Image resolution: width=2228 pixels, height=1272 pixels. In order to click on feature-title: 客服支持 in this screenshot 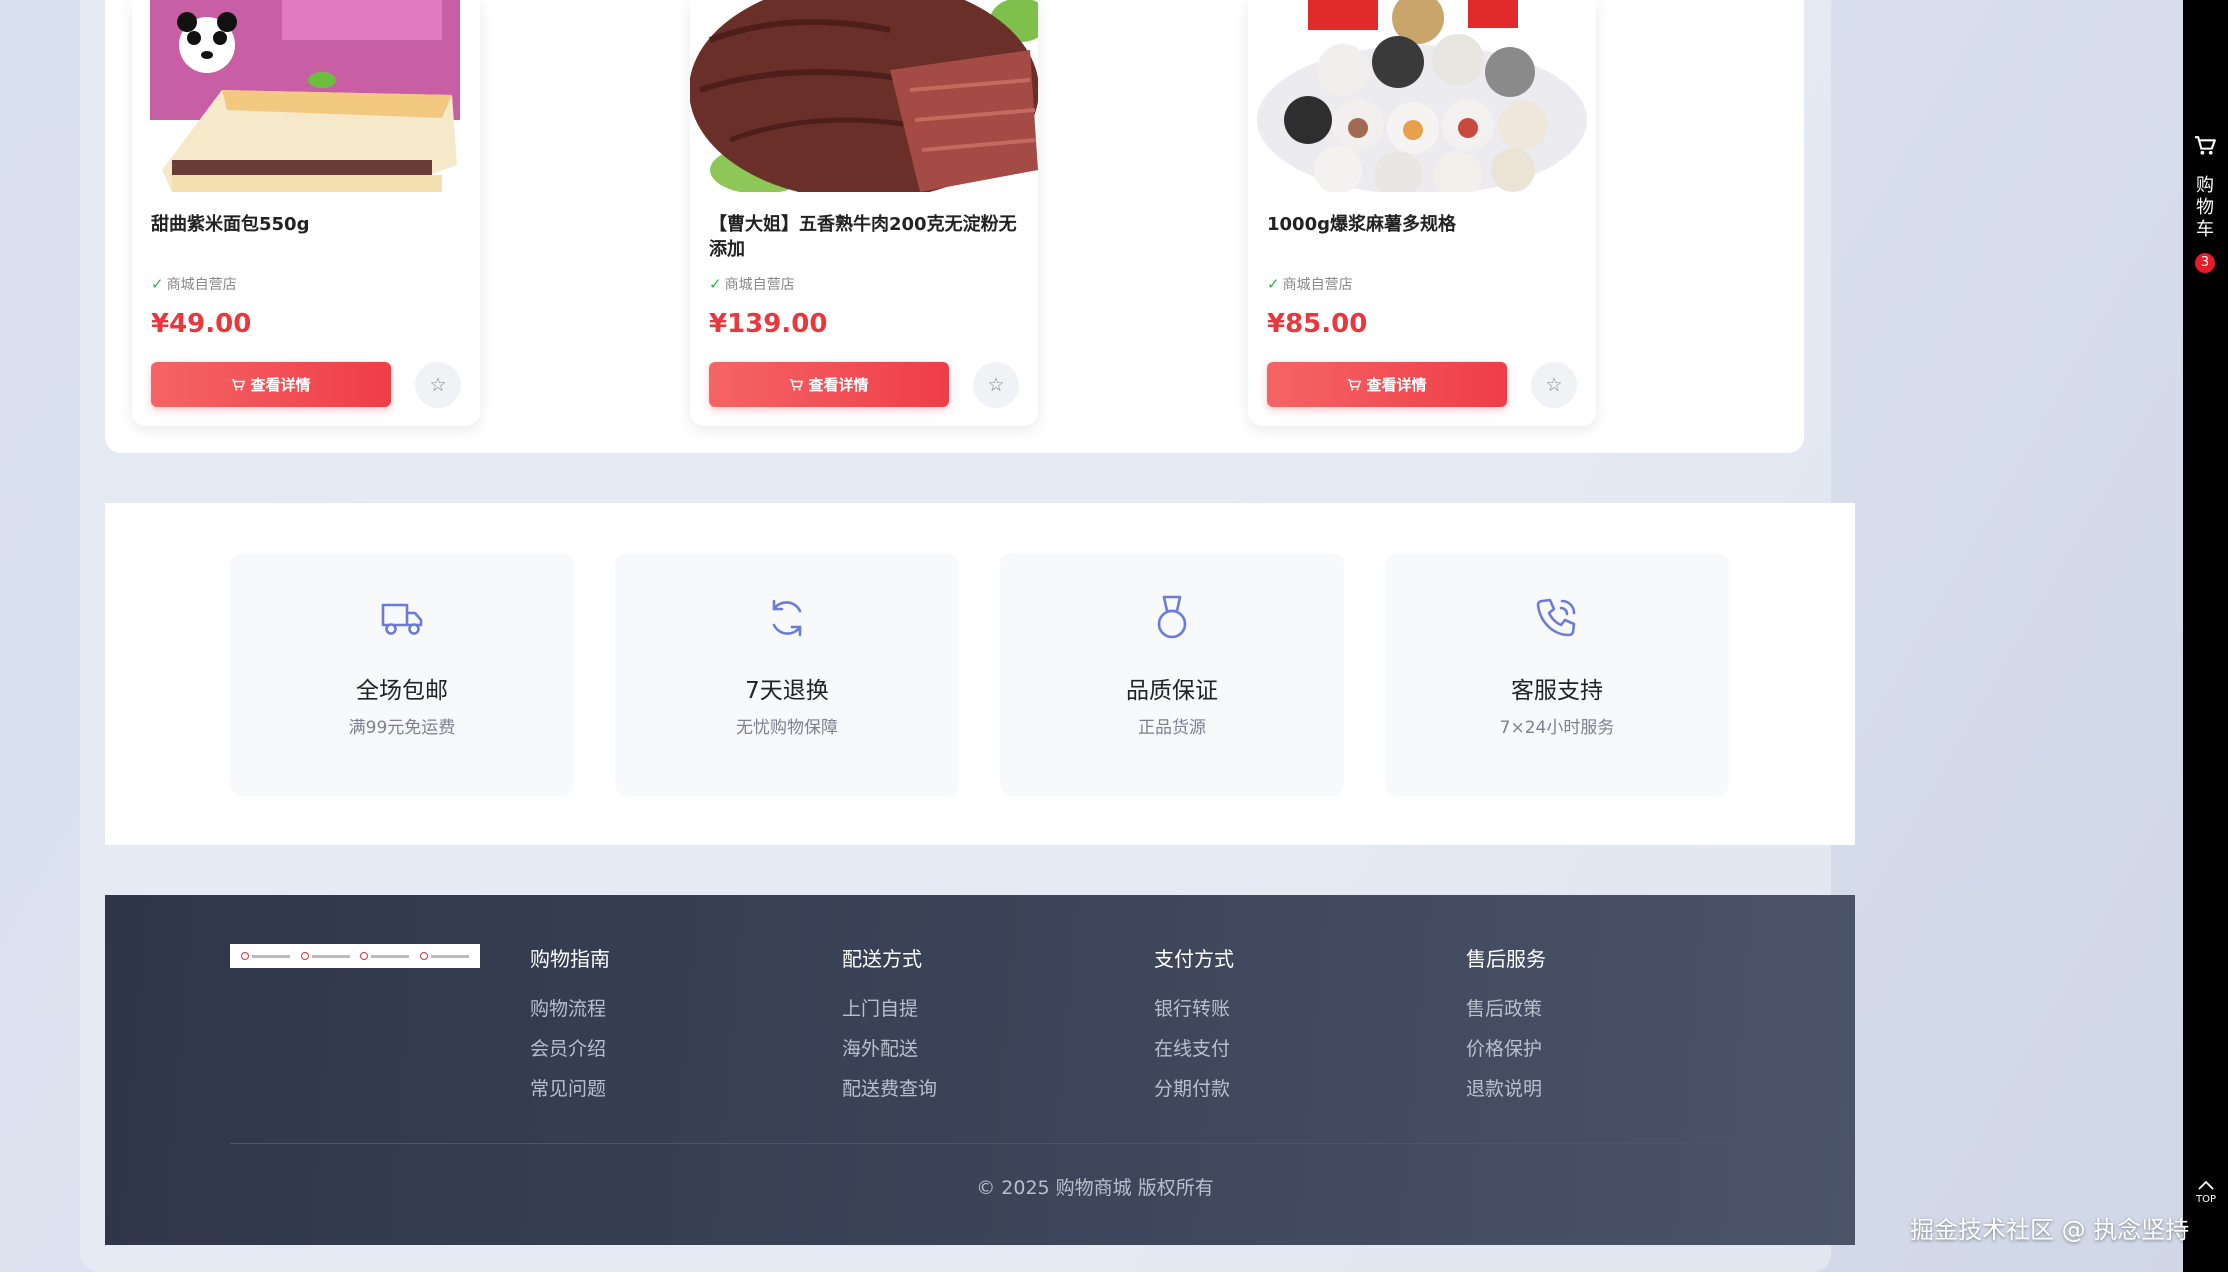, I will do `click(1557, 691)`.